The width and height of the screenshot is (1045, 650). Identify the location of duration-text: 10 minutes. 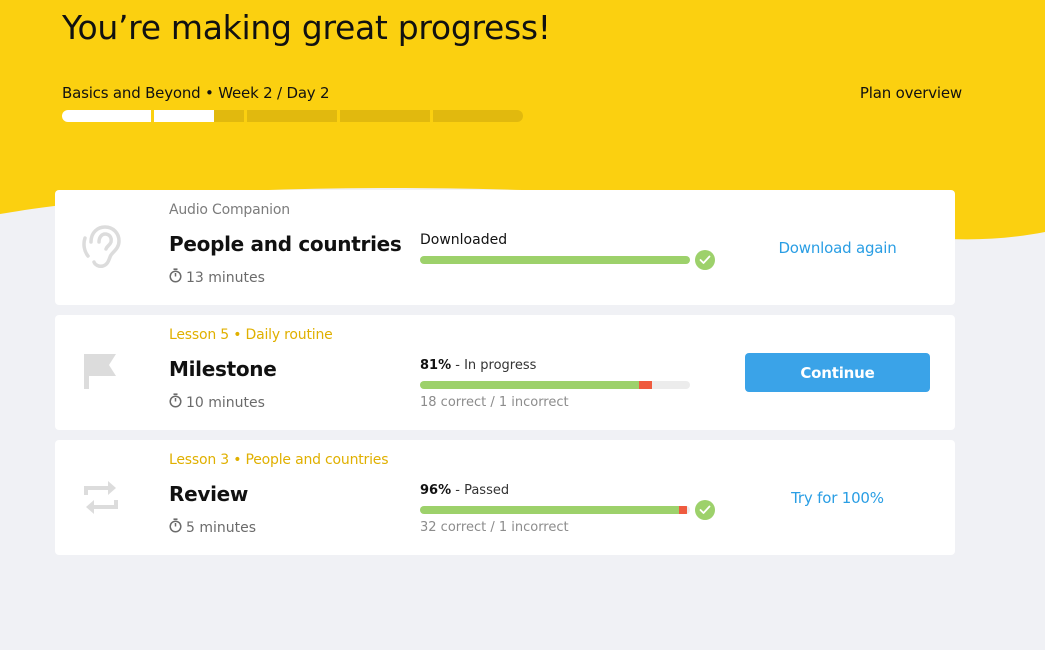
(225, 402).